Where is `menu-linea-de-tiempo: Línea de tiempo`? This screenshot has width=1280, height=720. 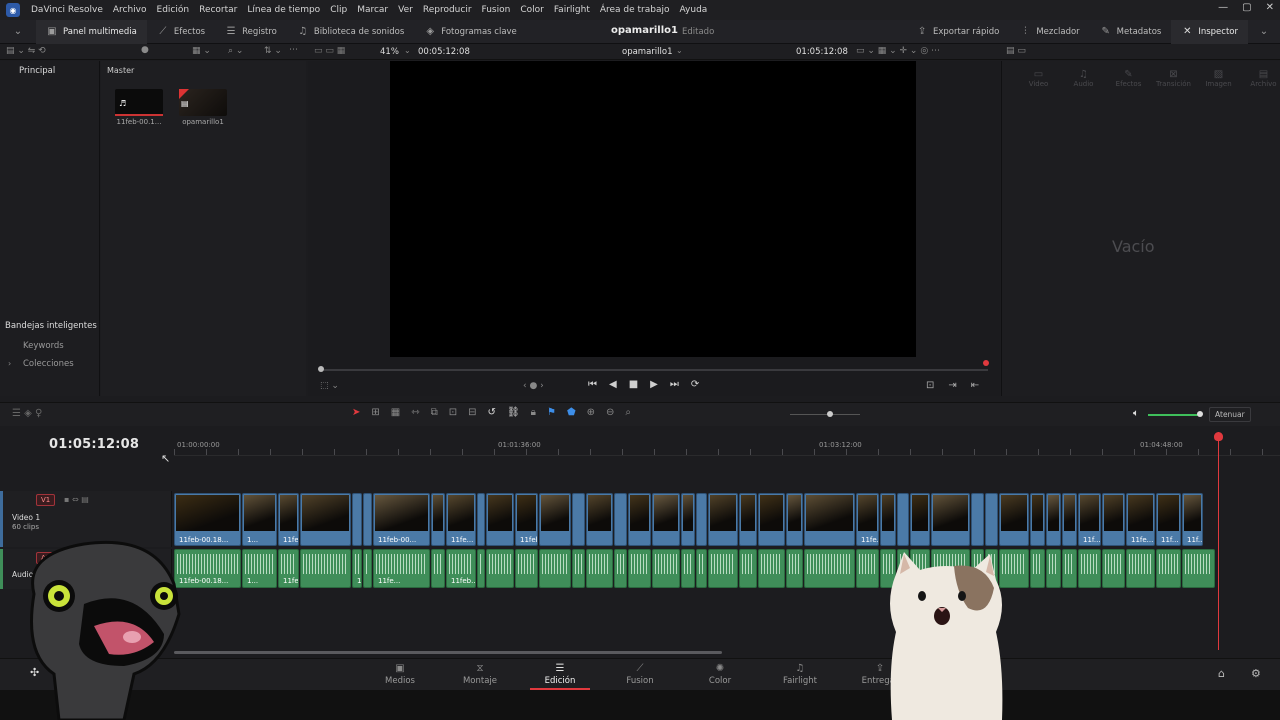
menu-linea-de-tiempo: Línea de tiempo is located at coordinates (283, 10).